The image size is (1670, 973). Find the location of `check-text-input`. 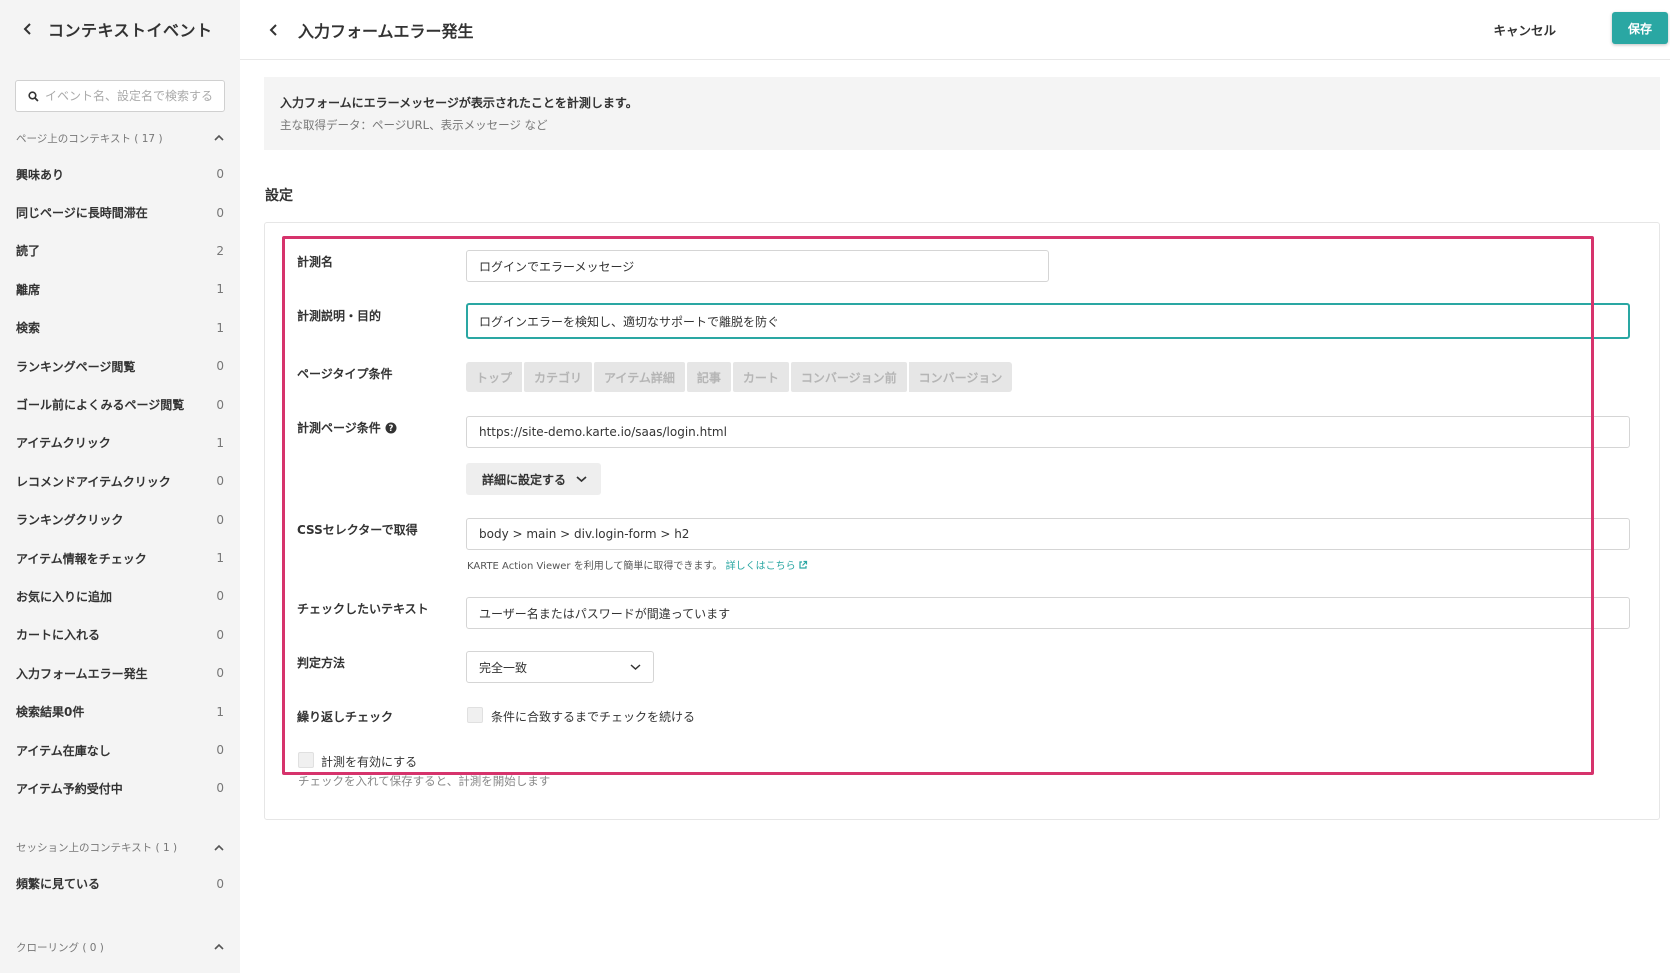

check-text-input is located at coordinates (1048, 613).